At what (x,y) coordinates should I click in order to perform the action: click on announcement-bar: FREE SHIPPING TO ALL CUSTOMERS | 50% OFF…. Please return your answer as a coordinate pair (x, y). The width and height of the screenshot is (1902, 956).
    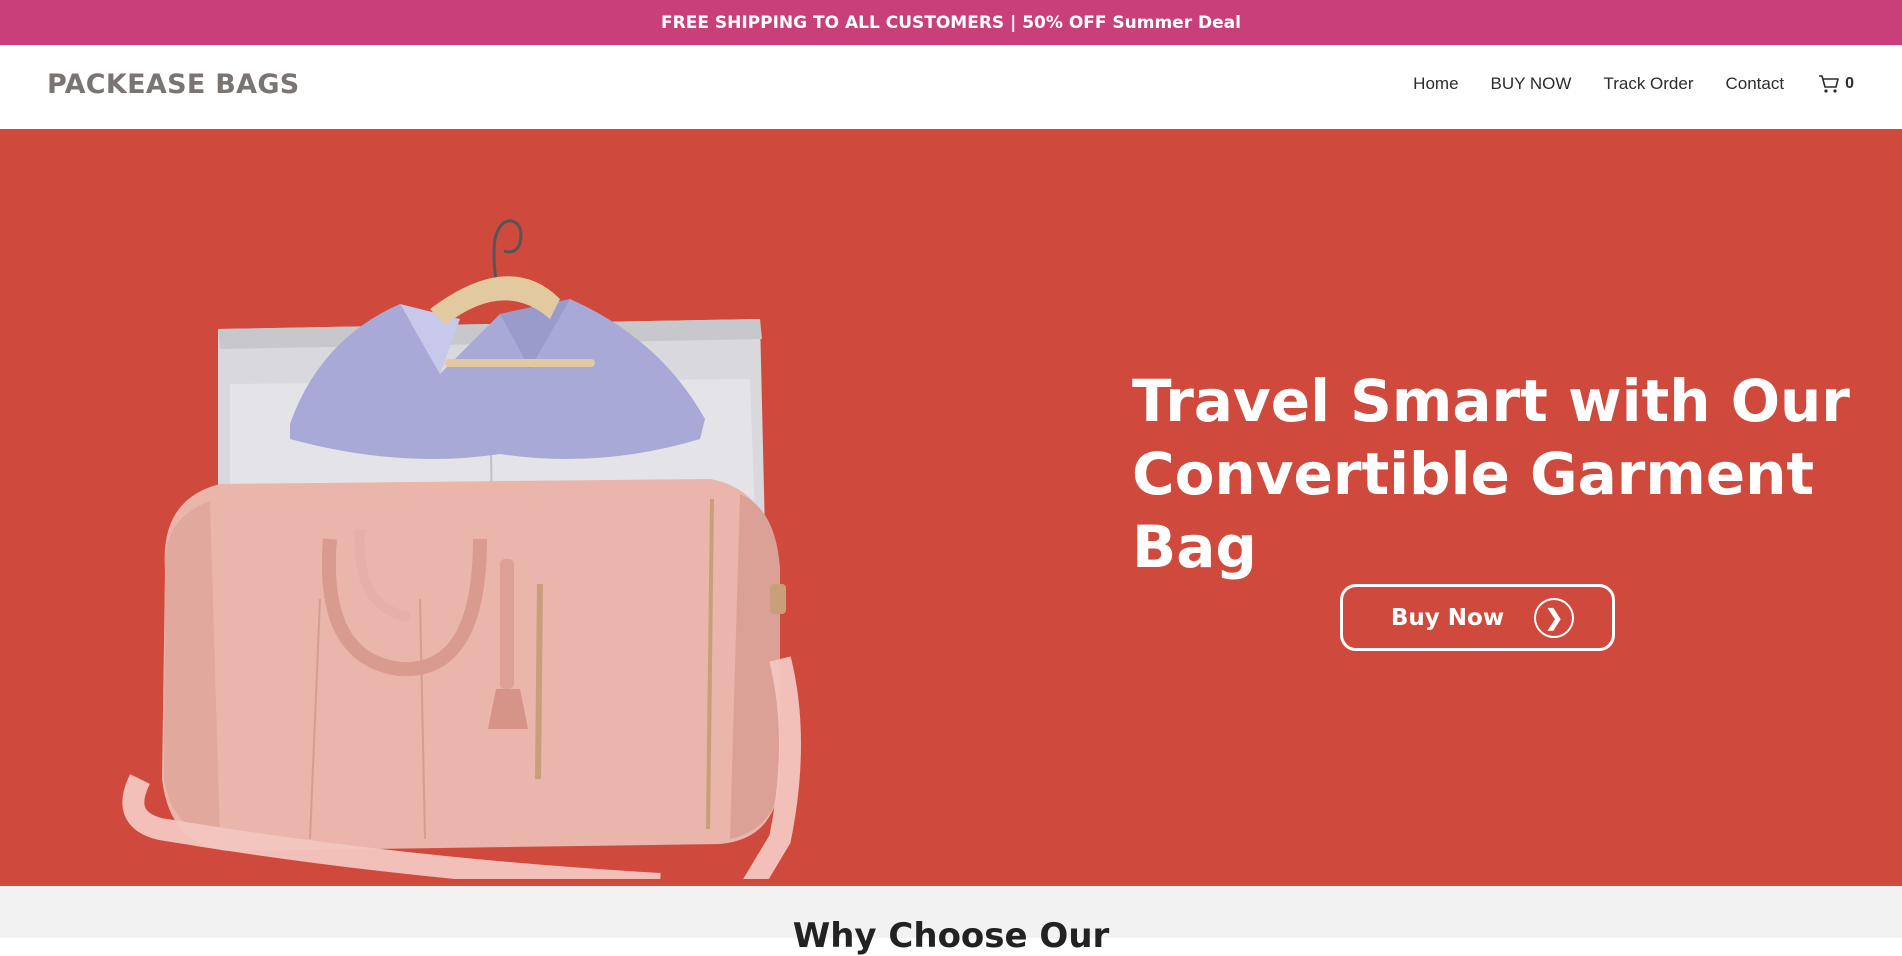
    Looking at the image, I should click on (951, 22).